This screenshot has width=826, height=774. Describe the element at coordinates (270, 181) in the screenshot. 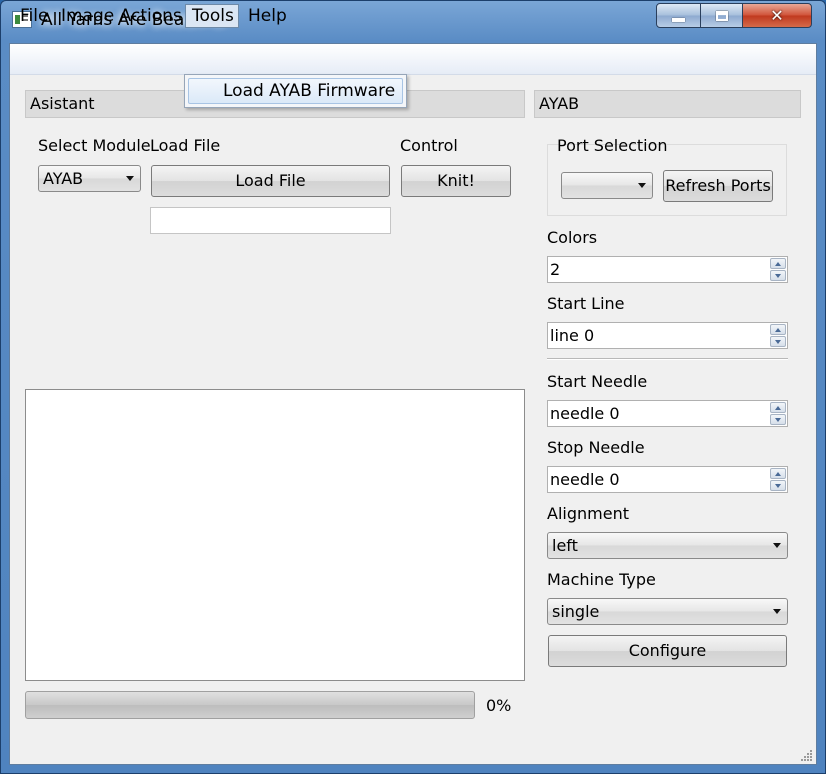

I see `load-file-button: Load File` at that location.